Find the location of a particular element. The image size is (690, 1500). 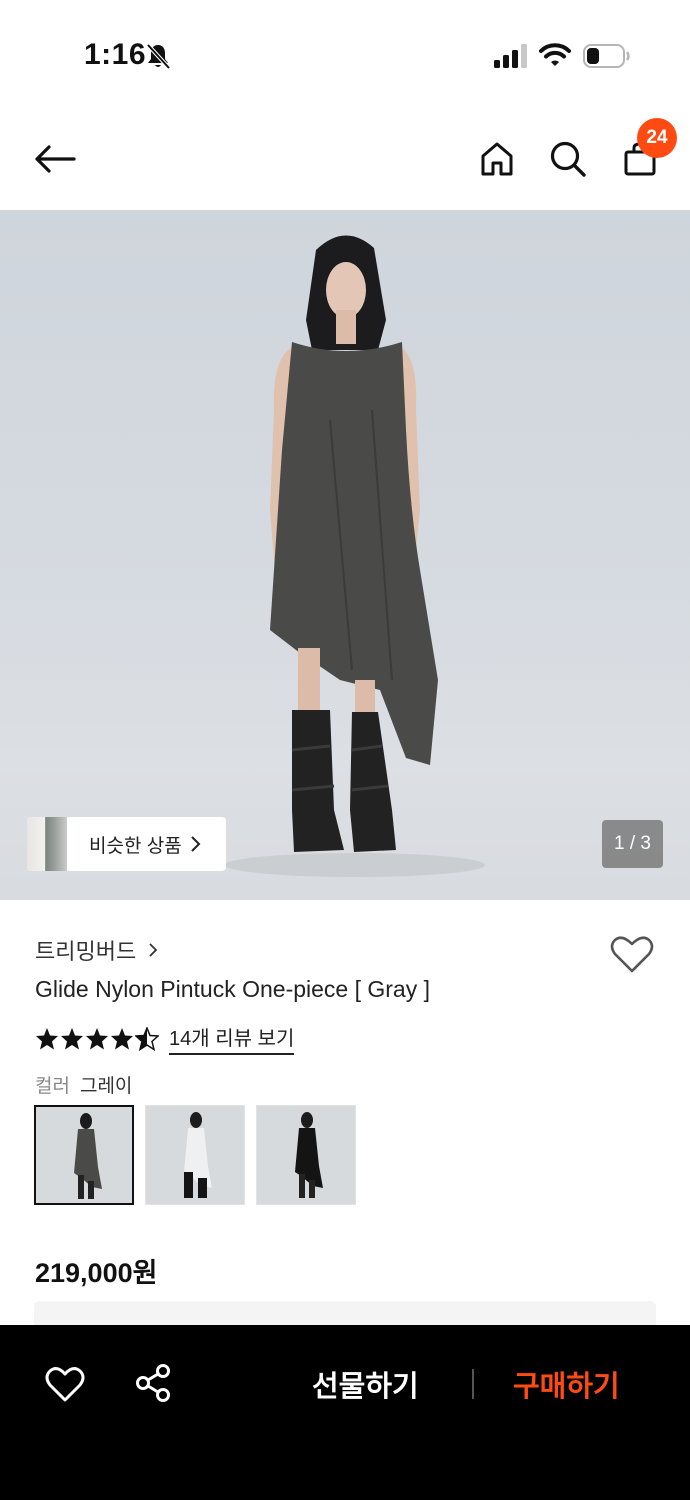

search-icon is located at coordinates (568, 159).